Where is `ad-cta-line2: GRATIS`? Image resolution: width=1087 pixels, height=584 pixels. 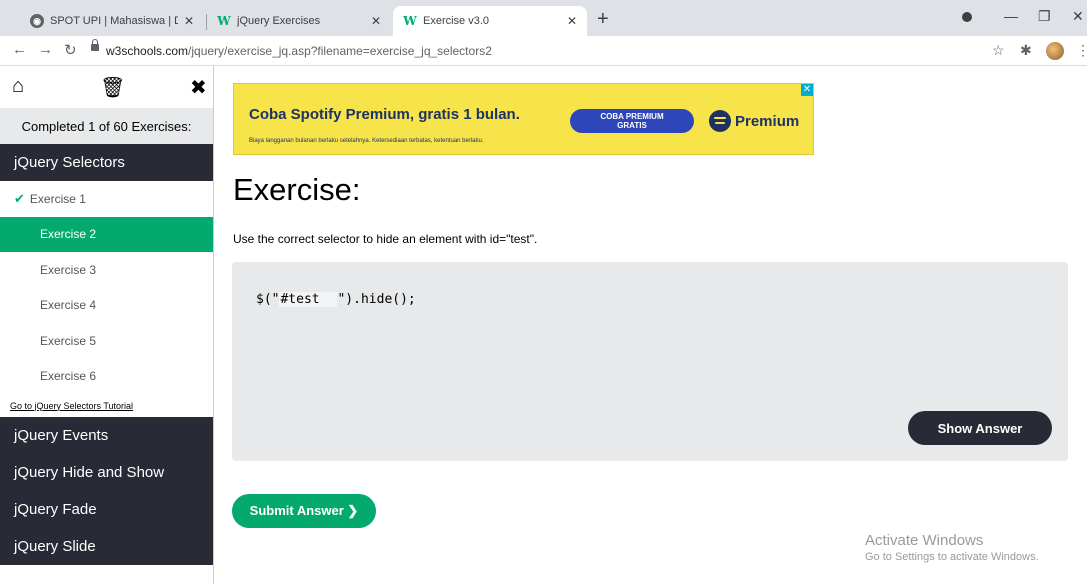 ad-cta-line2: GRATIS is located at coordinates (632, 125).